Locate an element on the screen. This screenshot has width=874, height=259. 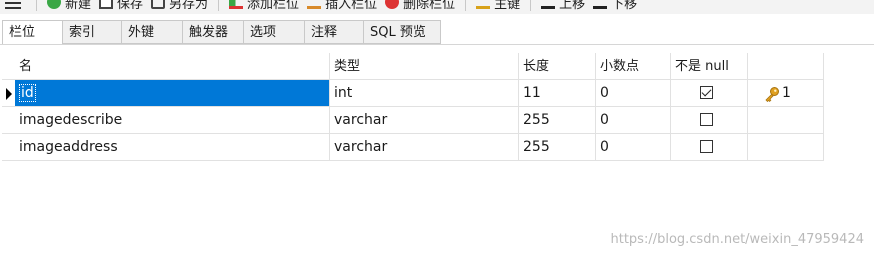
column-header-name: 名 is located at coordinates (172, 66).